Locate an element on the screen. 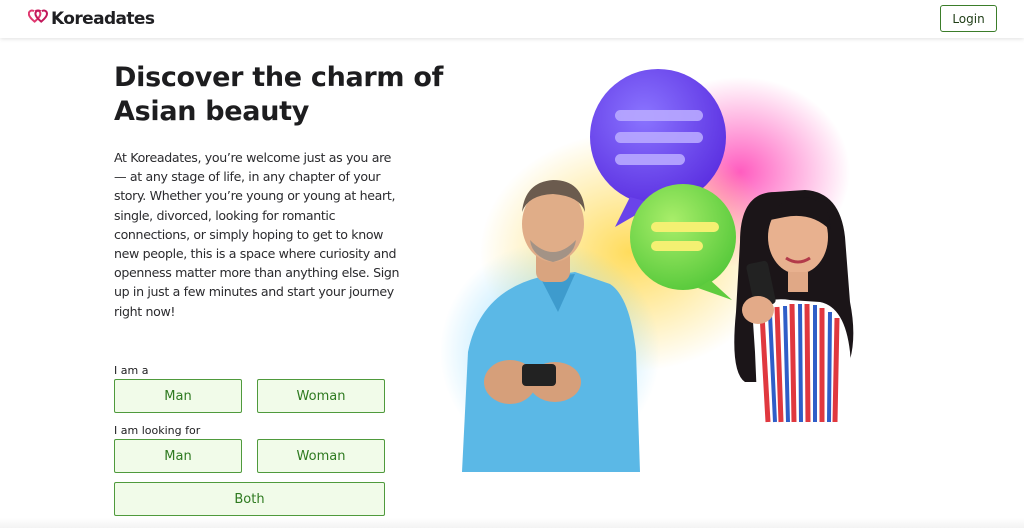  brand-name: Koreadates is located at coordinates (103, 19).